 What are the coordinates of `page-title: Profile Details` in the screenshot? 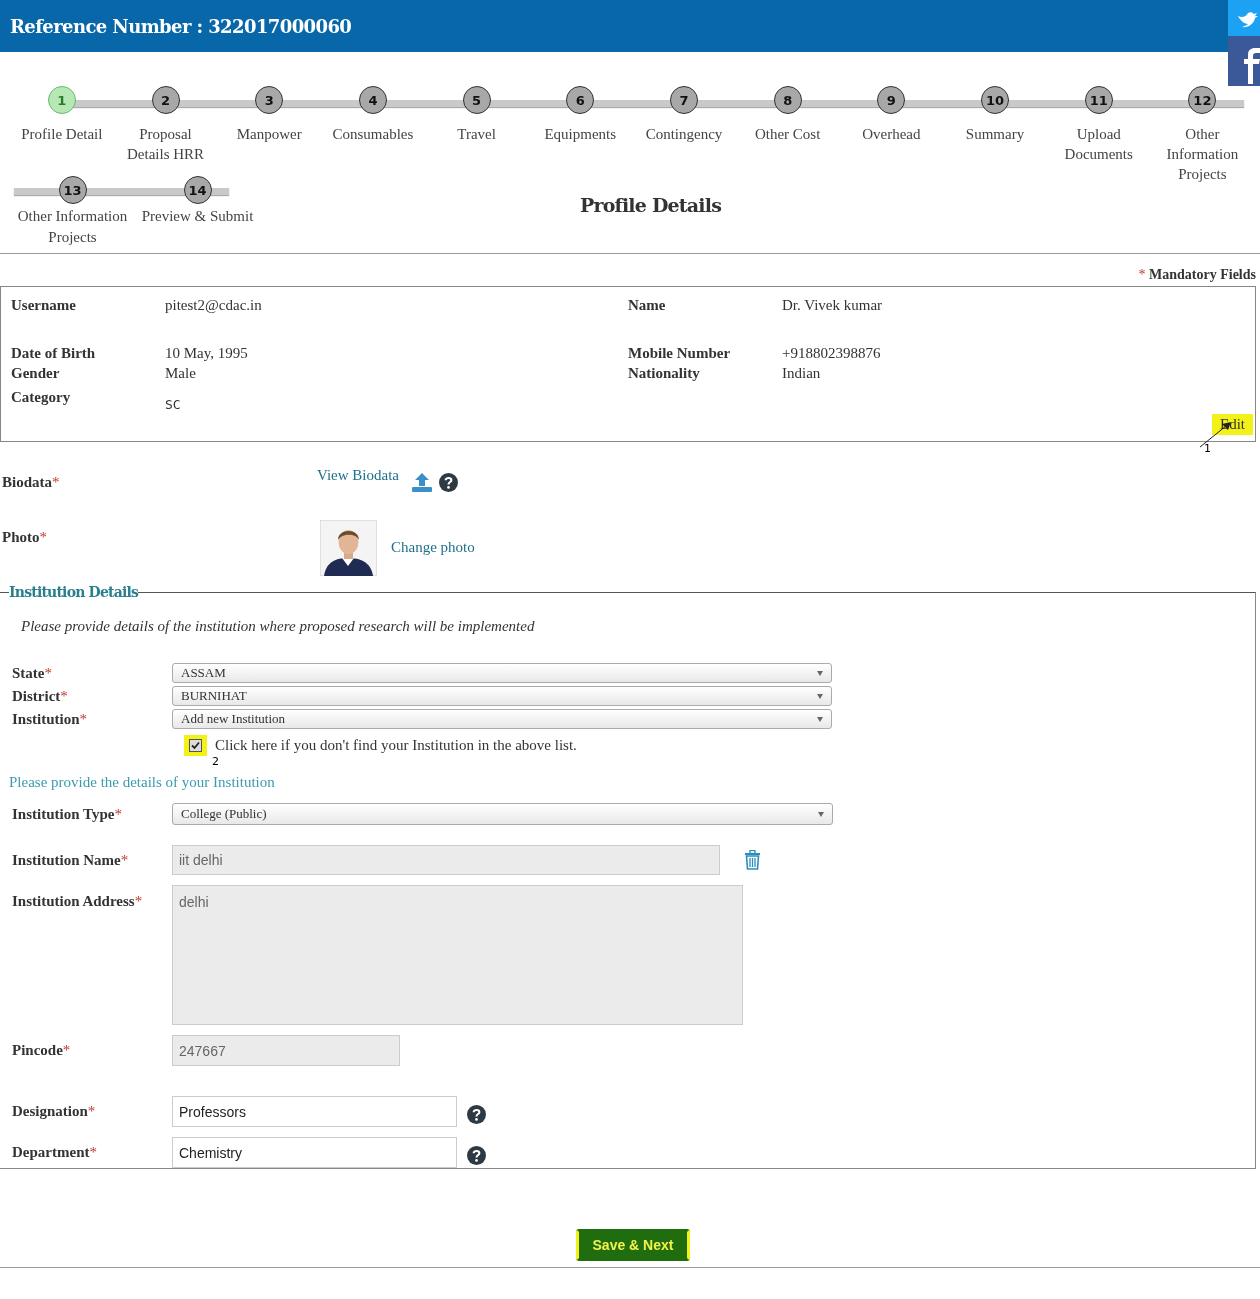 It's located at (651, 206).